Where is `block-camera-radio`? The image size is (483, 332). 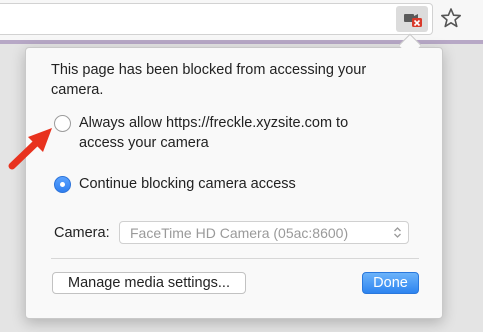 block-camera-radio is located at coordinates (62, 184).